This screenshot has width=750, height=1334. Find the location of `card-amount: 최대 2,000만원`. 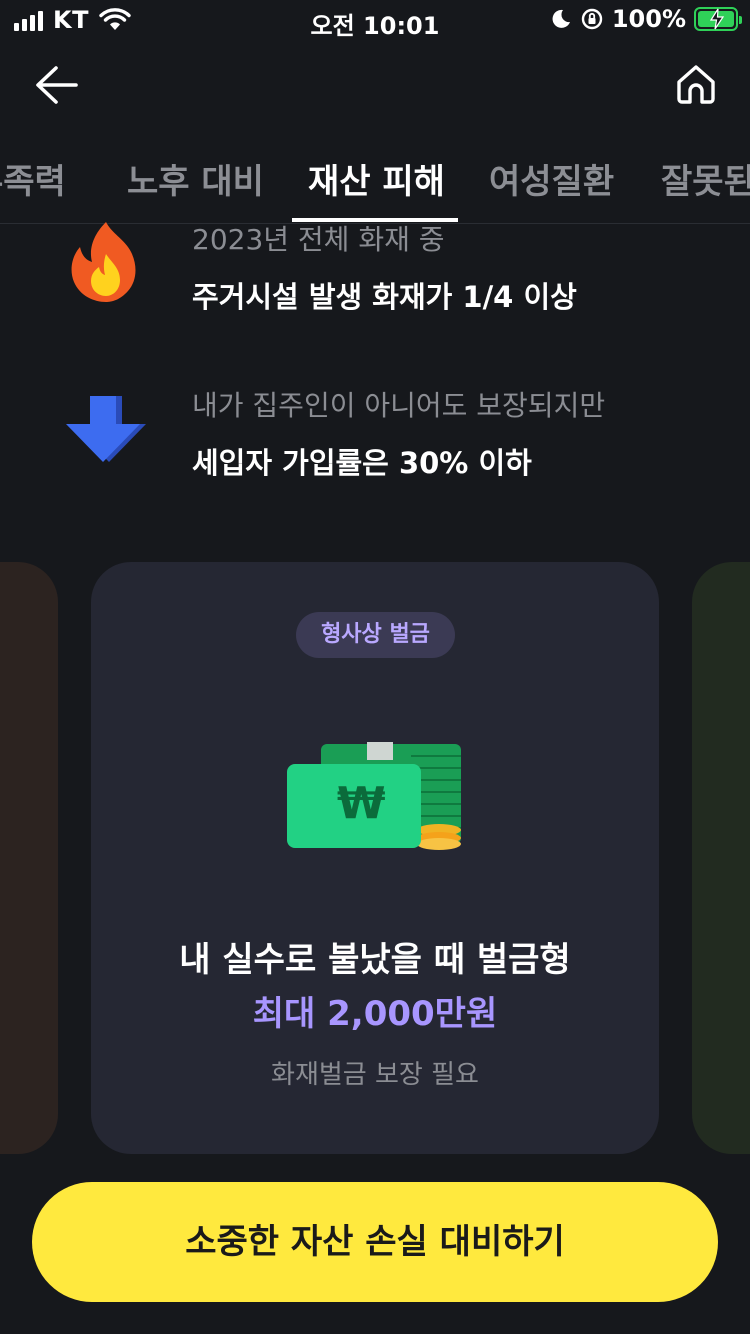

card-amount: 최대 2,000만원 is located at coordinates (375, 1014).